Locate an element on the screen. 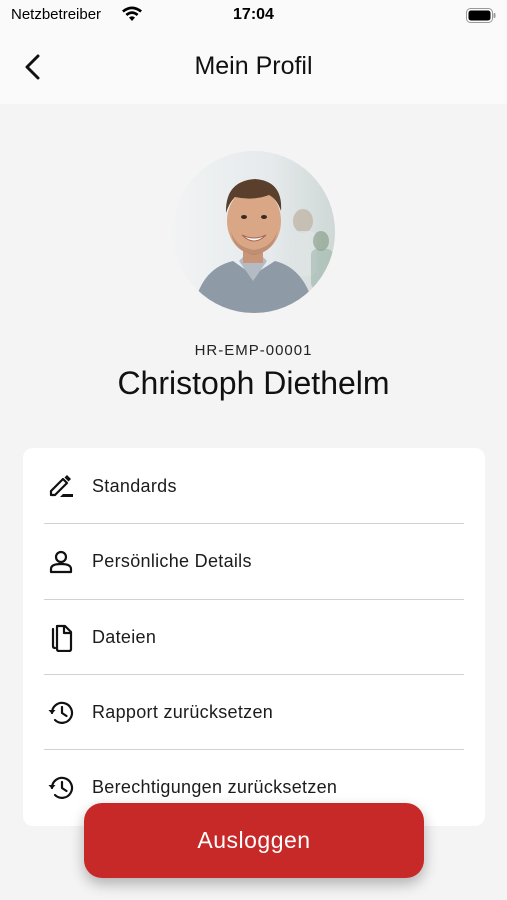 The width and height of the screenshot is (507, 900). menu-item-label: Berechtigungen zurücksetzen is located at coordinates (215, 787).